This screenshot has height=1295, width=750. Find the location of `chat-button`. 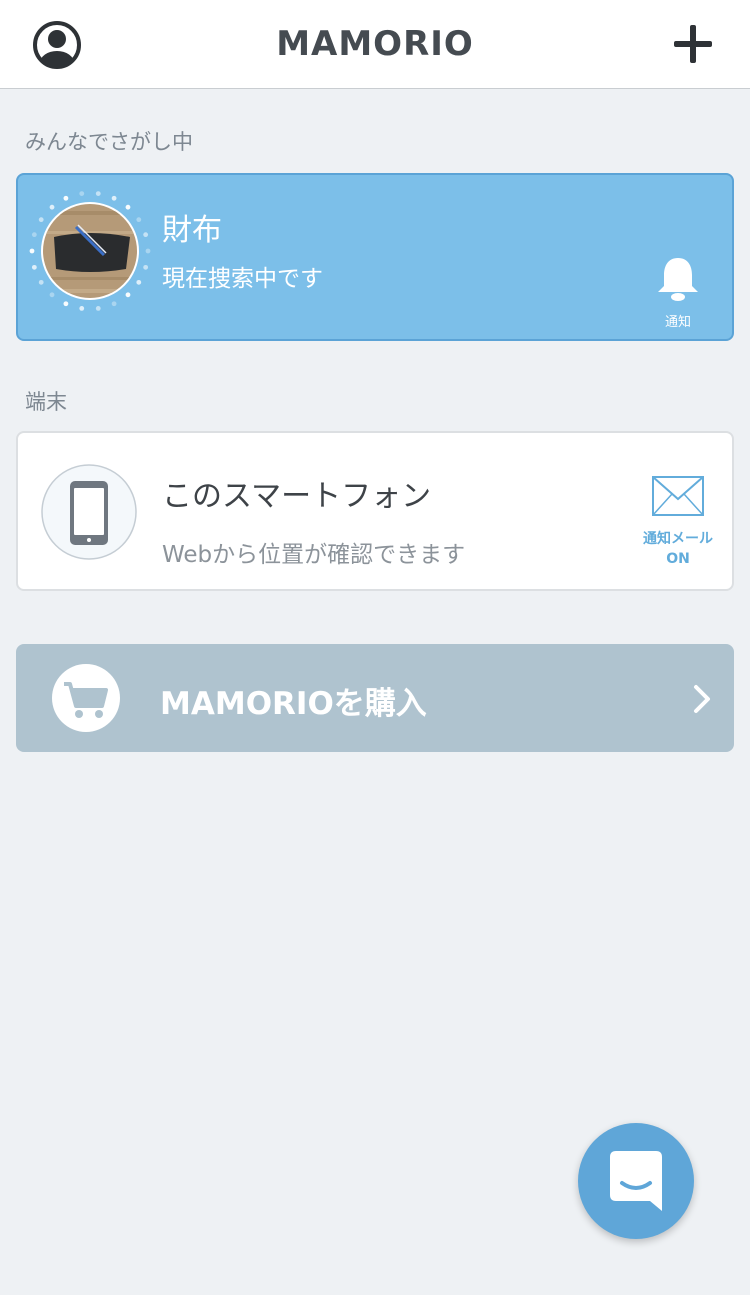

chat-button is located at coordinates (636, 1181).